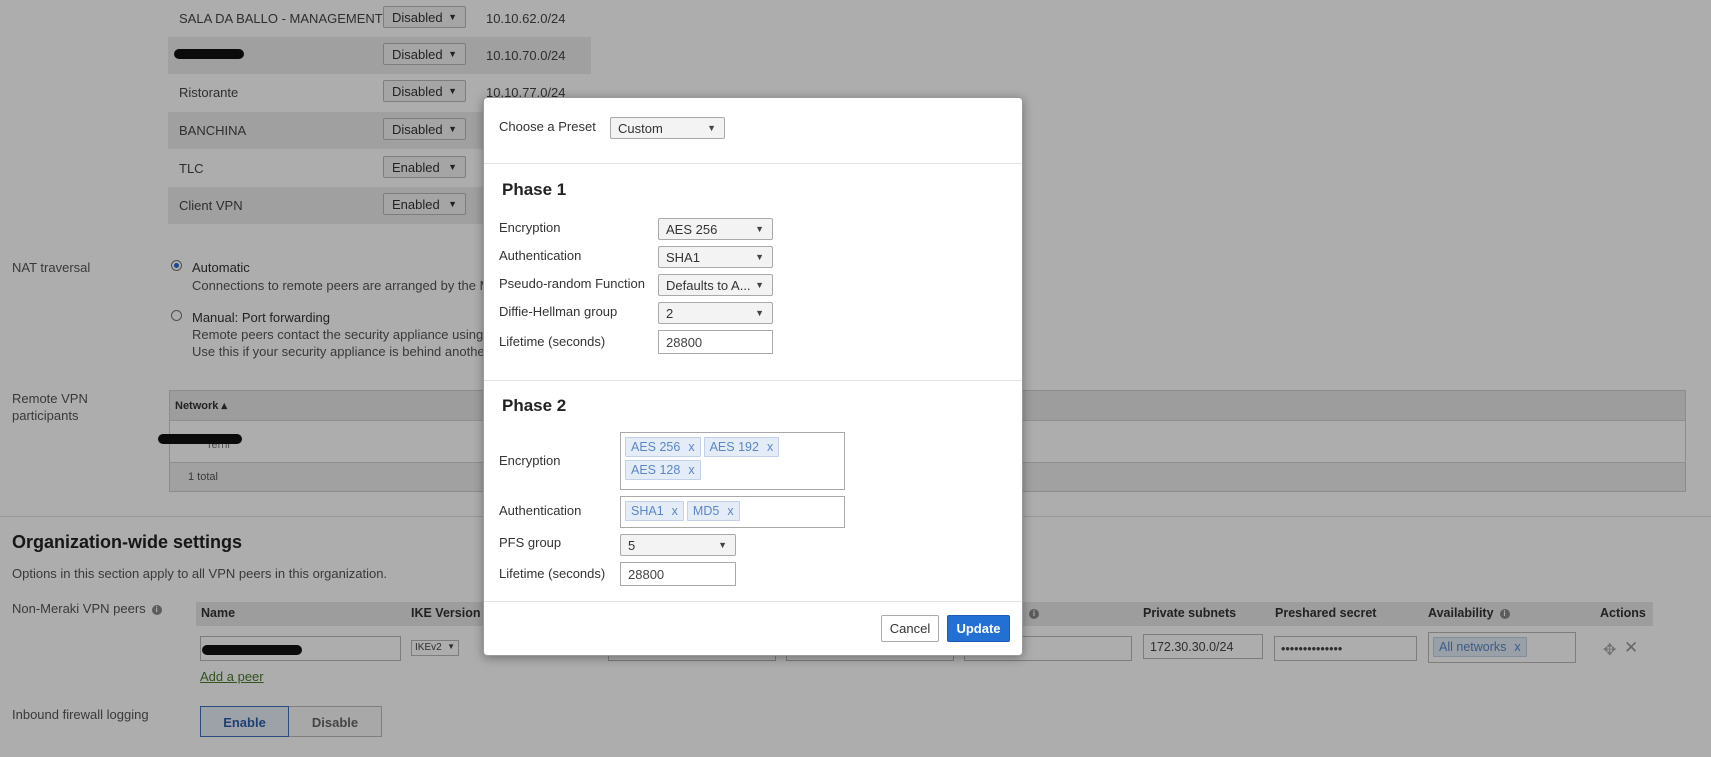 Image resolution: width=1711 pixels, height=757 pixels. What do you see at coordinates (552, 573) in the screenshot?
I see `phase2-lifetime-label: Lifetime (seconds)` at bounding box center [552, 573].